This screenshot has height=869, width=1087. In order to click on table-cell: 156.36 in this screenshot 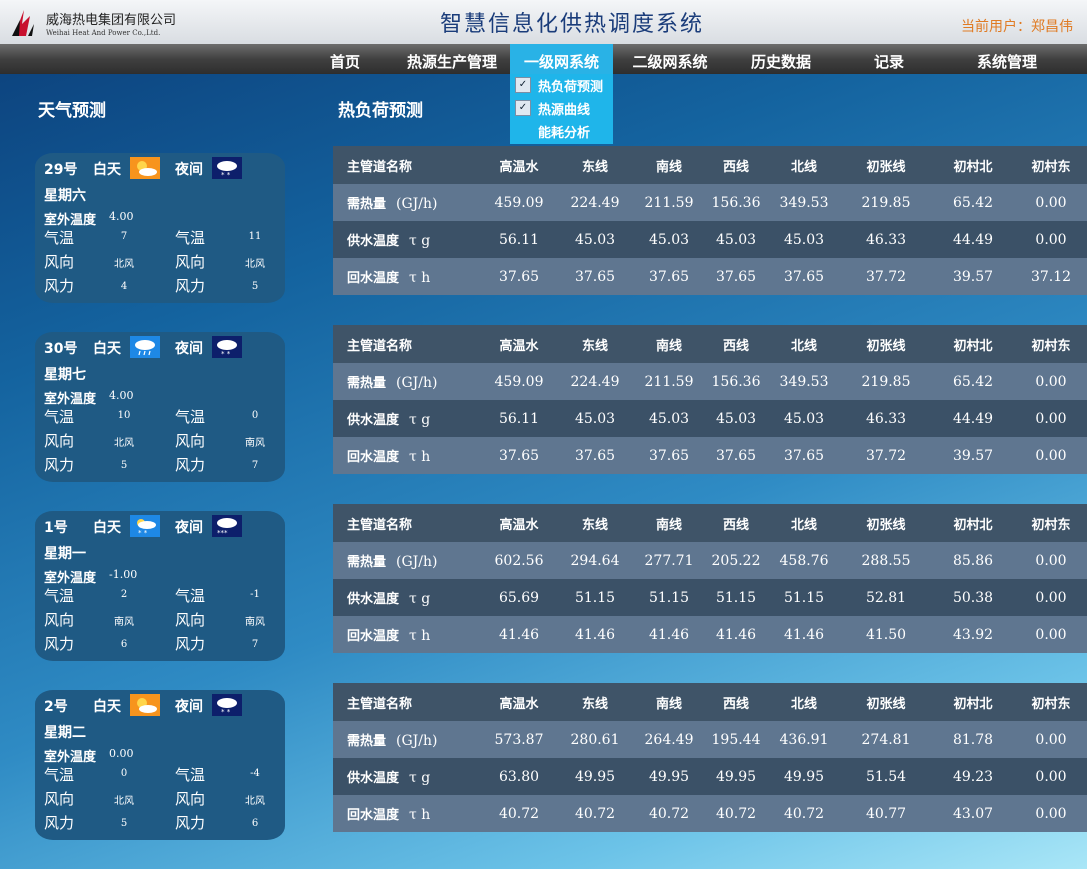, I will do `click(736, 202)`.